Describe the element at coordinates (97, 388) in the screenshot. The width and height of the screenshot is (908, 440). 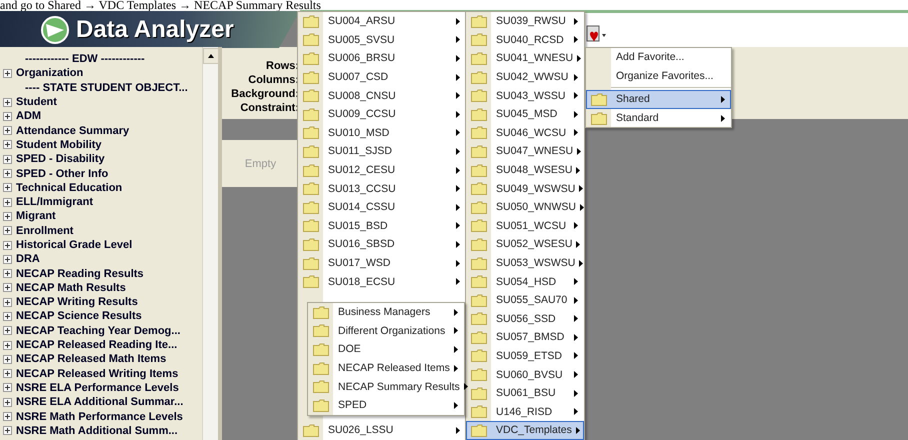
I see `tree-item: NSRE ELA Performance Levels` at that location.